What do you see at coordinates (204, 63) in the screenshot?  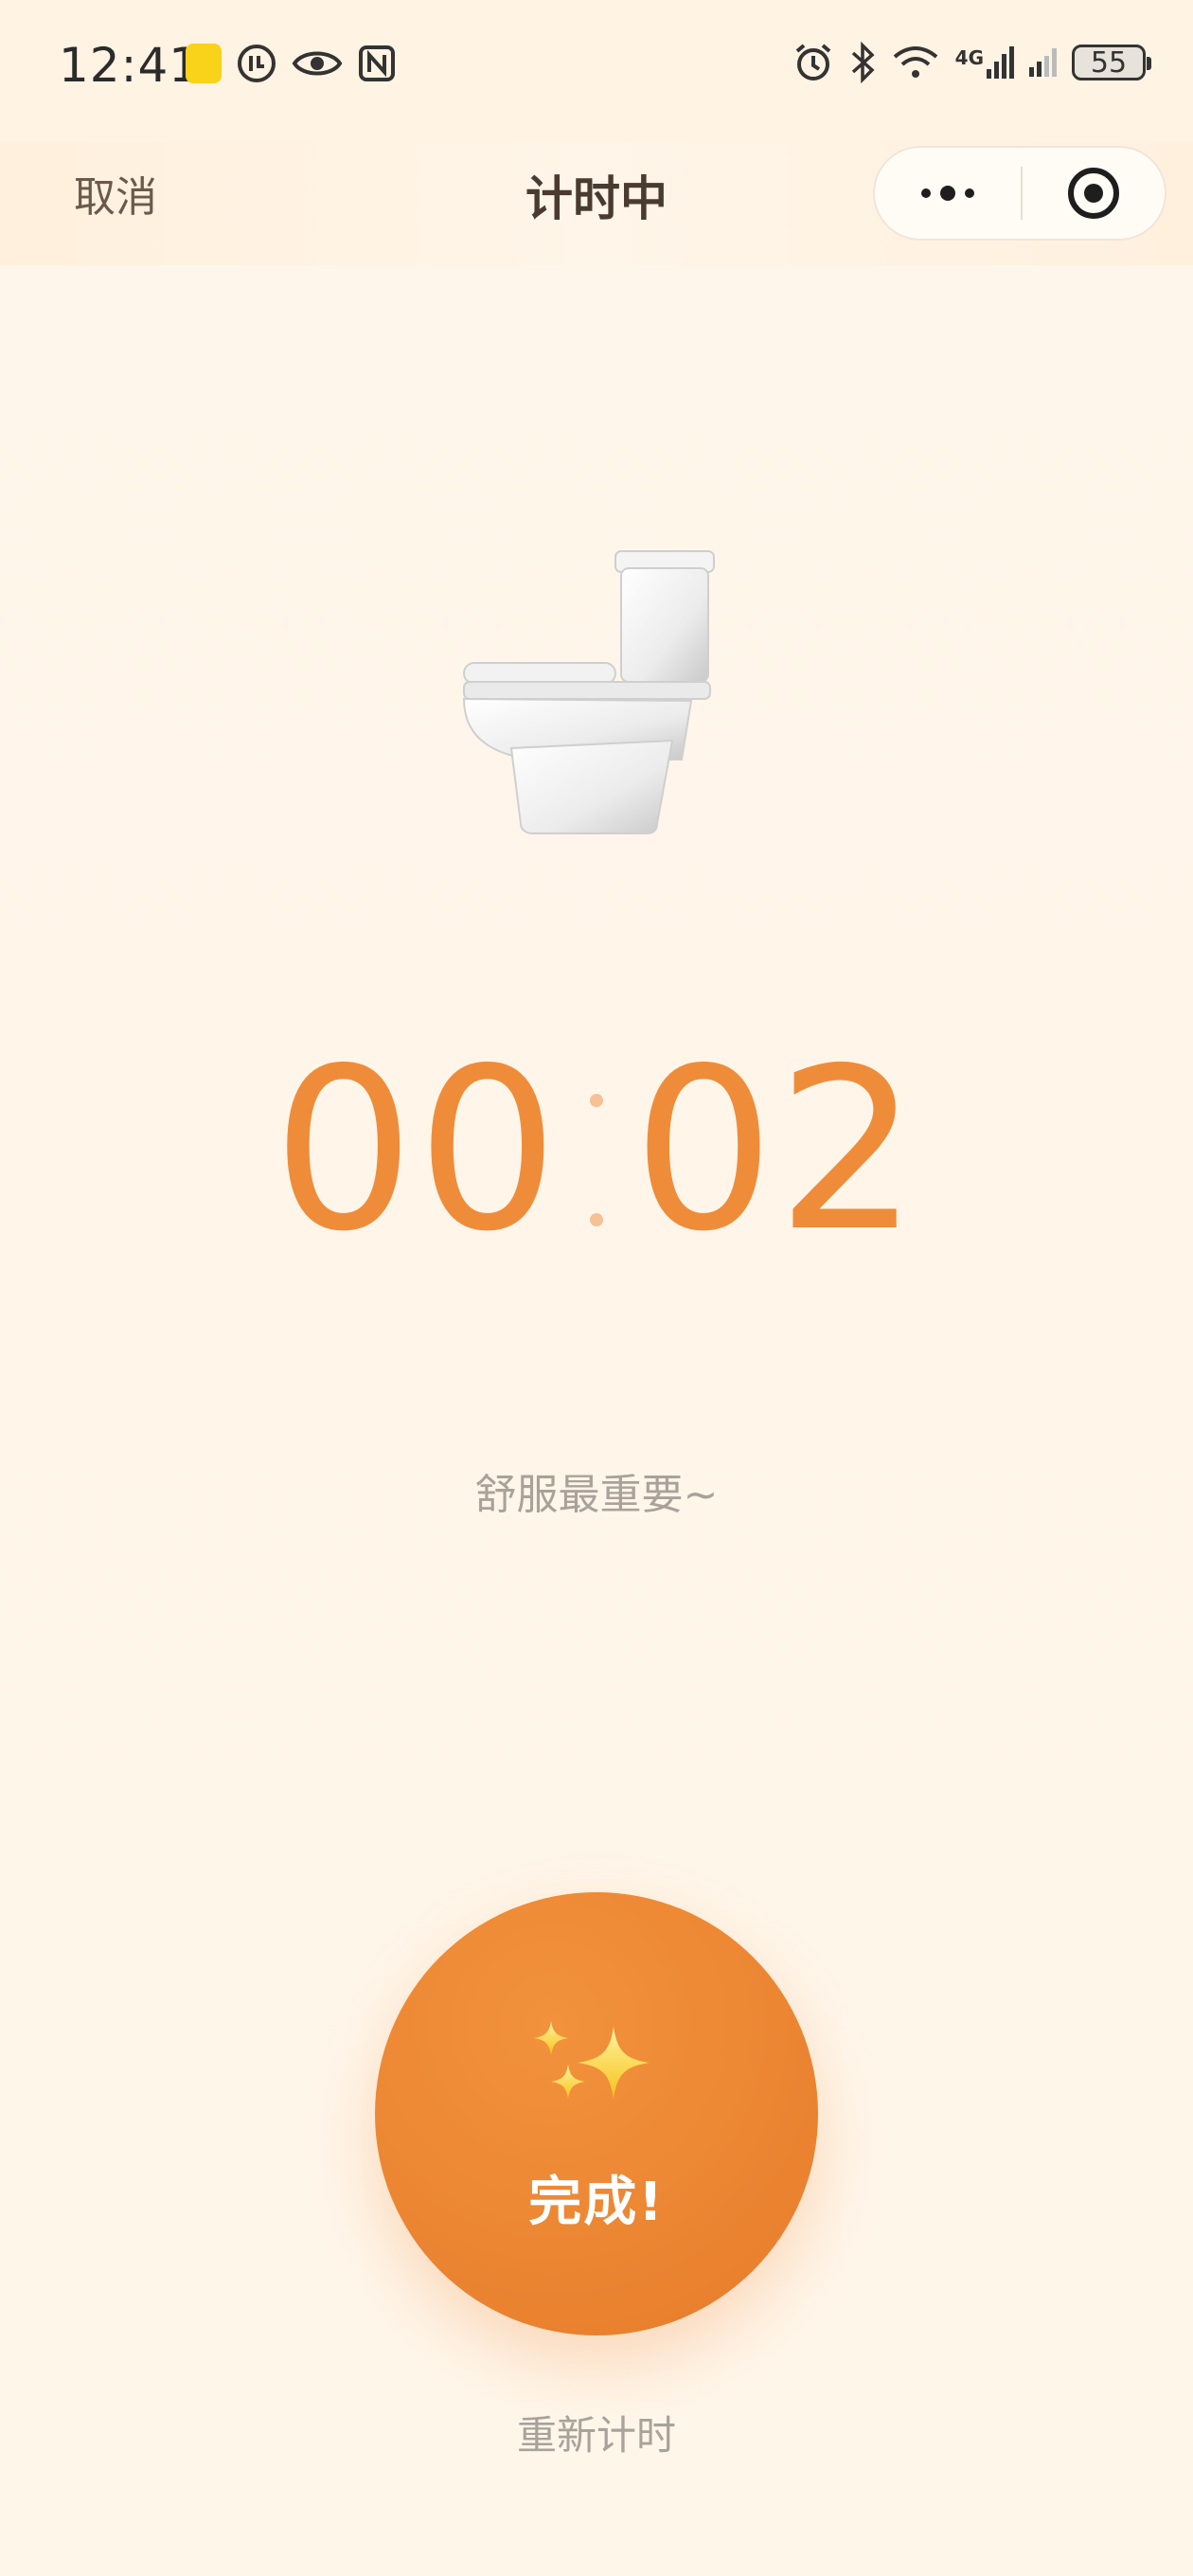 I see `app-badge-icon` at bounding box center [204, 63].